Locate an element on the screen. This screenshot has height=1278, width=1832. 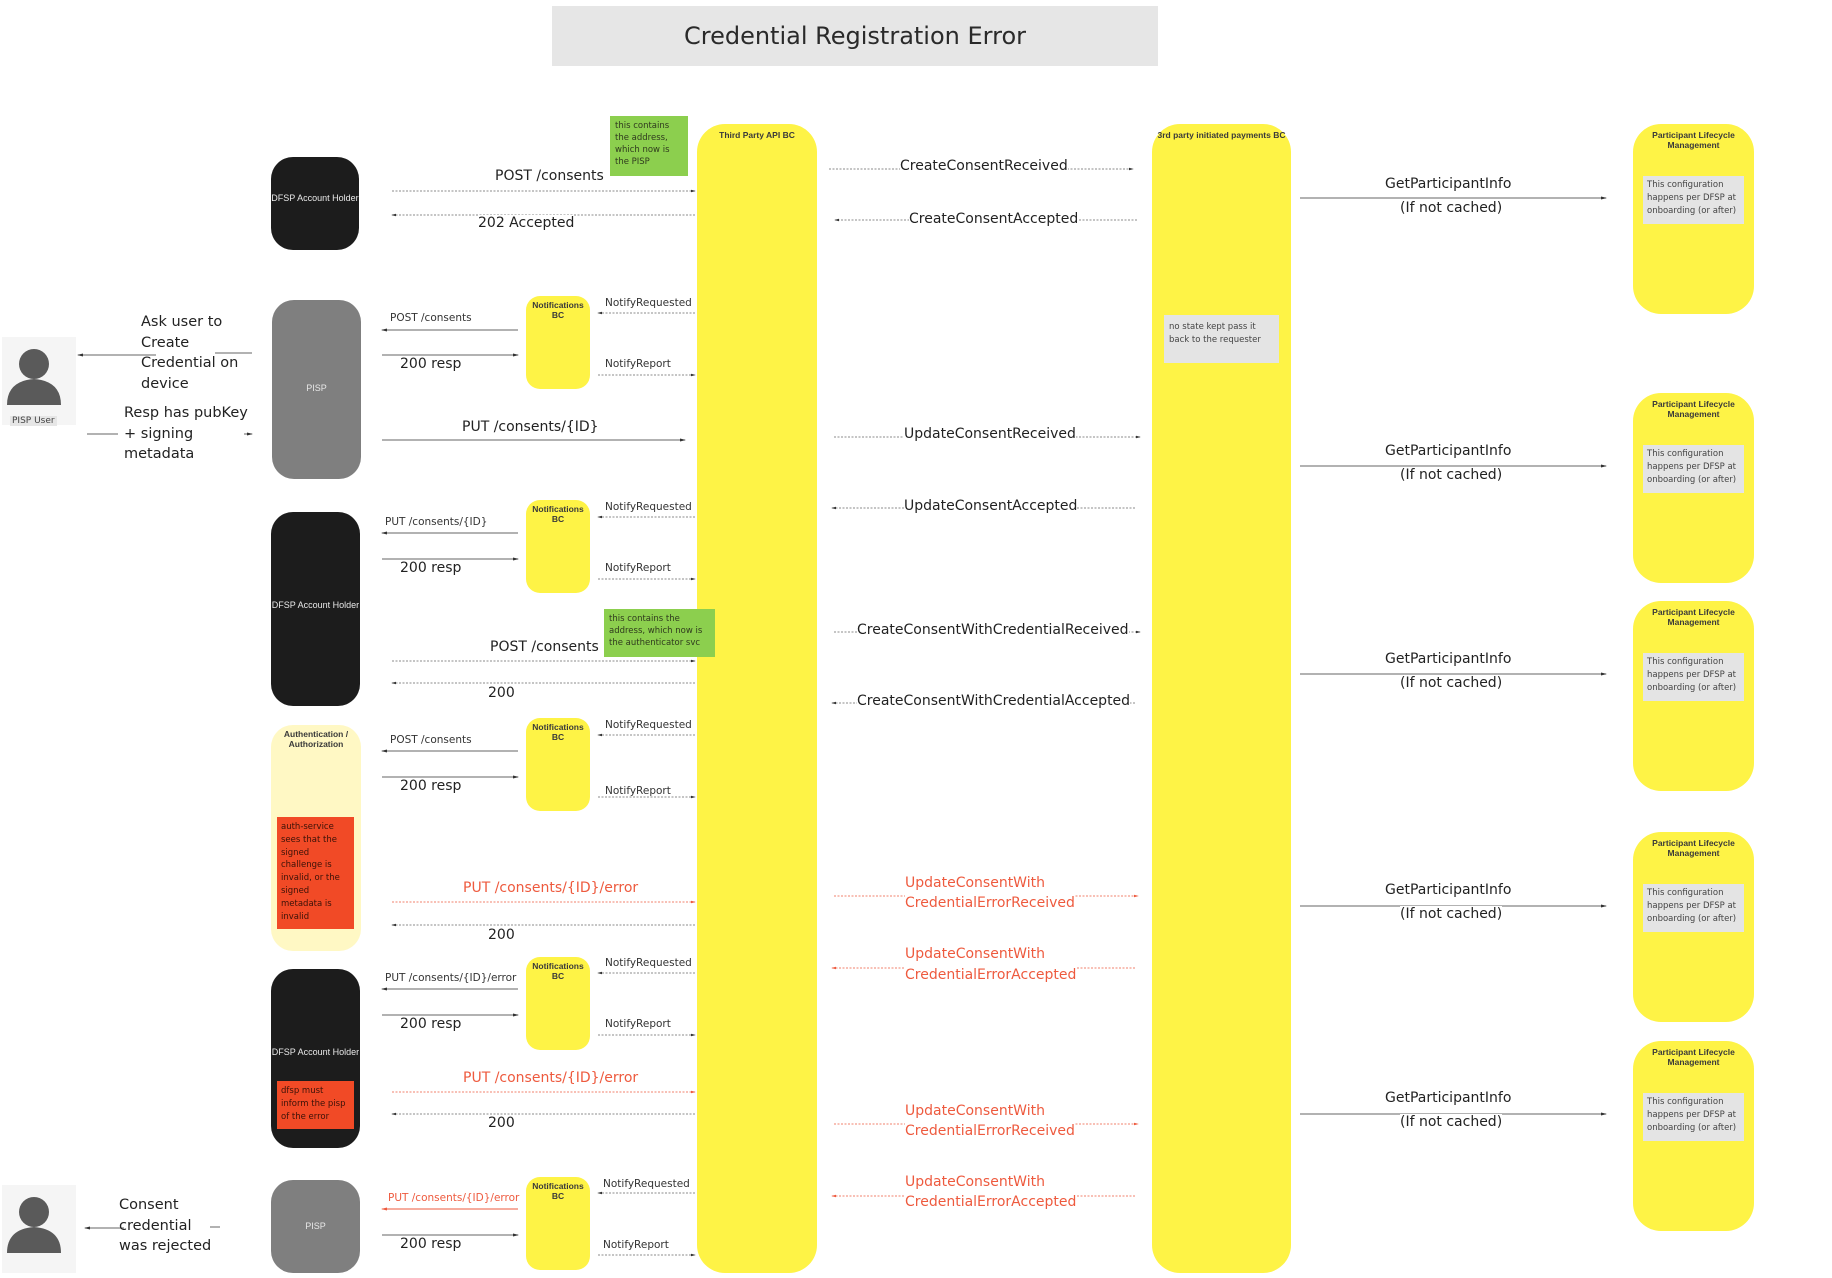
pisp-box-2: PISP is located at coordinates (315, 1226).